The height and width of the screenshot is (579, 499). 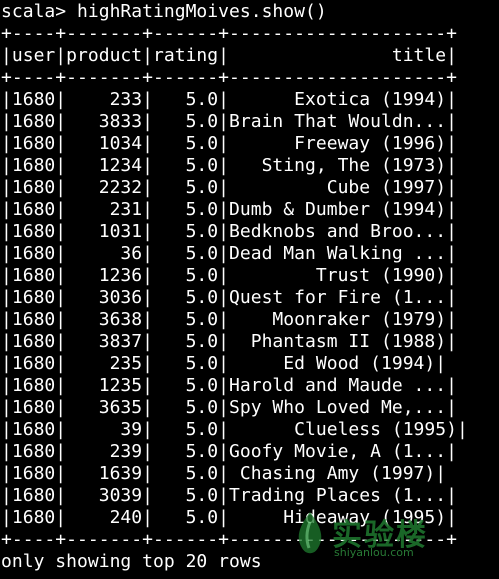 What do you see at coordinates (229, 99) in the screenshot?
I see `table-row: |1680| 233| 5.0| Exotica (1994)|` at bounding box center [229, 99].